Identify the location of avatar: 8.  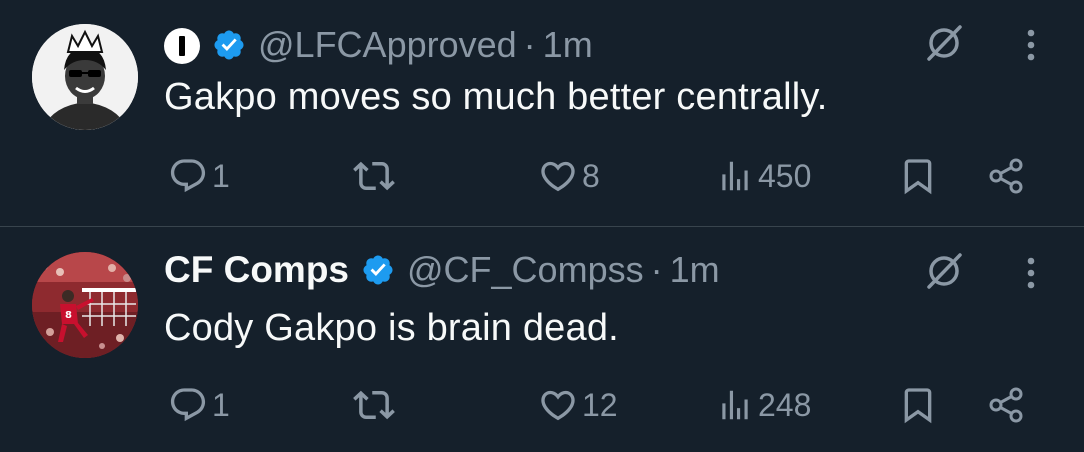
(85, 305).